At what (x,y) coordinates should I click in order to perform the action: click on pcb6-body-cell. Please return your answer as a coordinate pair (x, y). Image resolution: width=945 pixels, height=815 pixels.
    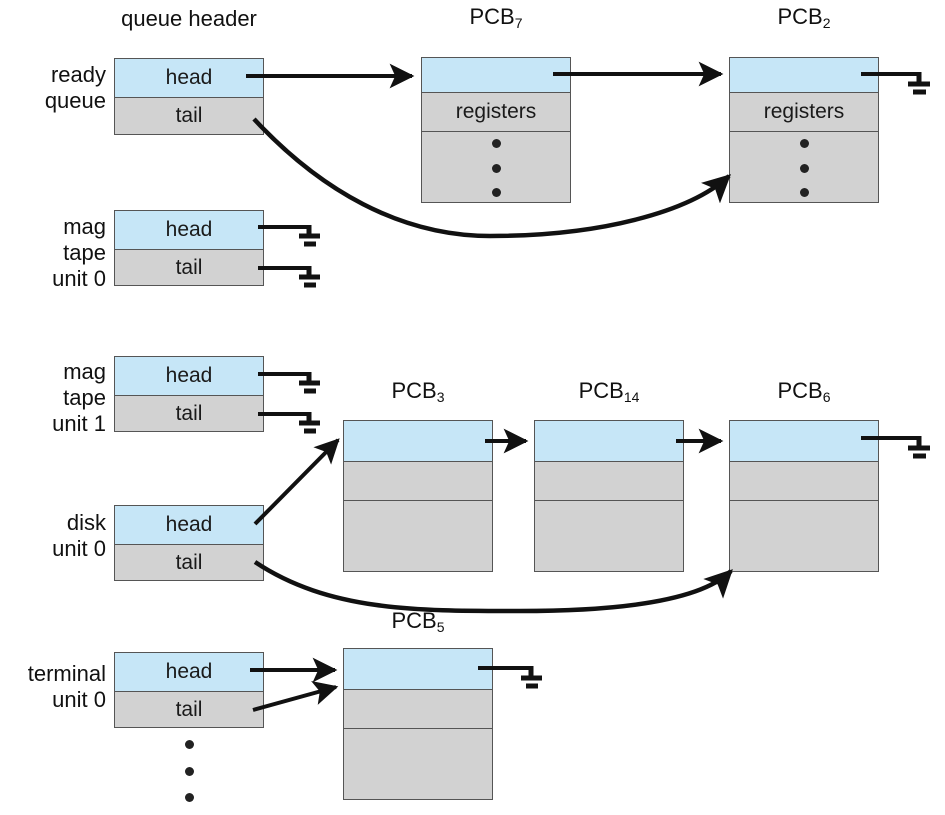
    Looking at the image, I should click on (804, 535).